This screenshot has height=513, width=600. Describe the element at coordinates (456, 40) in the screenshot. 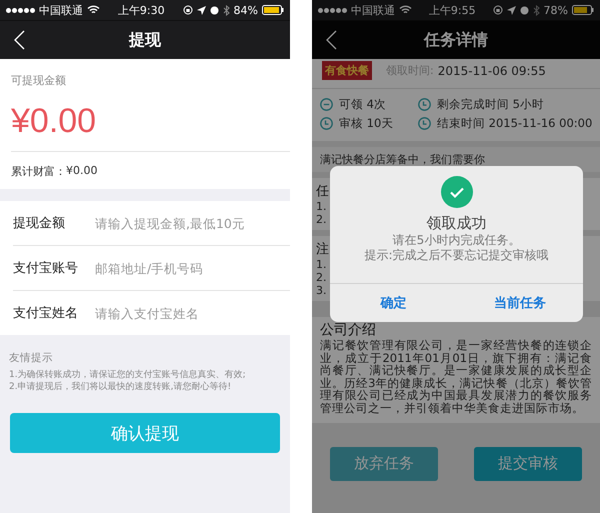

I see `page-title: 任务详情` at that location.